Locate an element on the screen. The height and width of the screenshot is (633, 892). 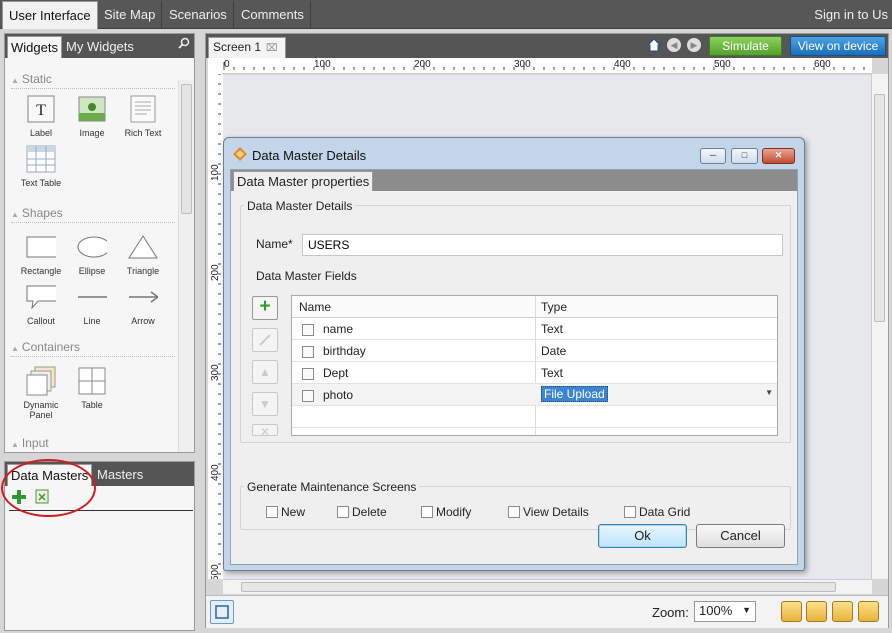
home-icon is located at coordinates (654, 45).